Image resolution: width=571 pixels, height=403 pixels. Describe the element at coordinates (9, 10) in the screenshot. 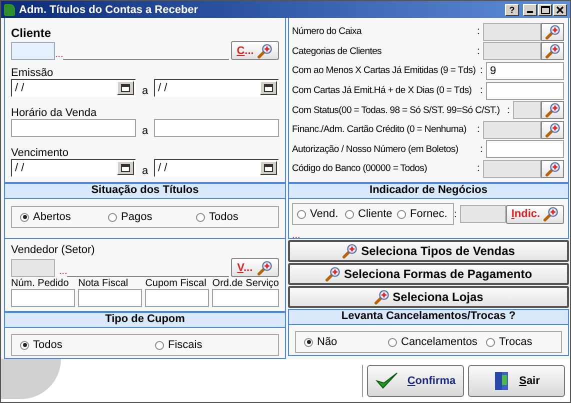

I see `app-icon` at that location.